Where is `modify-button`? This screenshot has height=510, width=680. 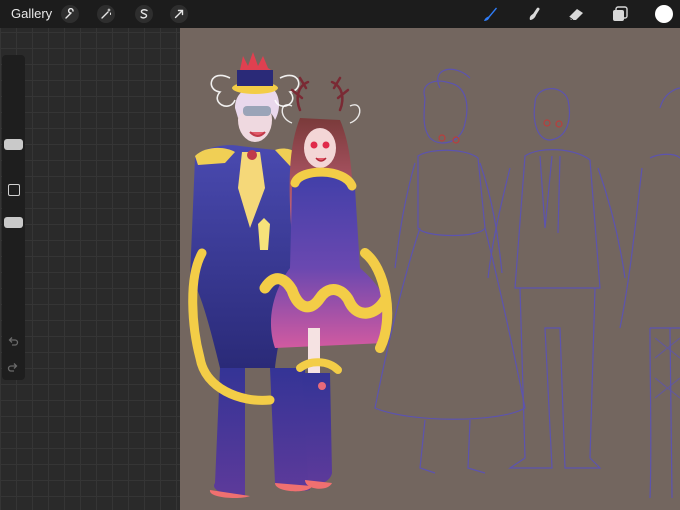 modify-button is located at coordinates (14, 190).